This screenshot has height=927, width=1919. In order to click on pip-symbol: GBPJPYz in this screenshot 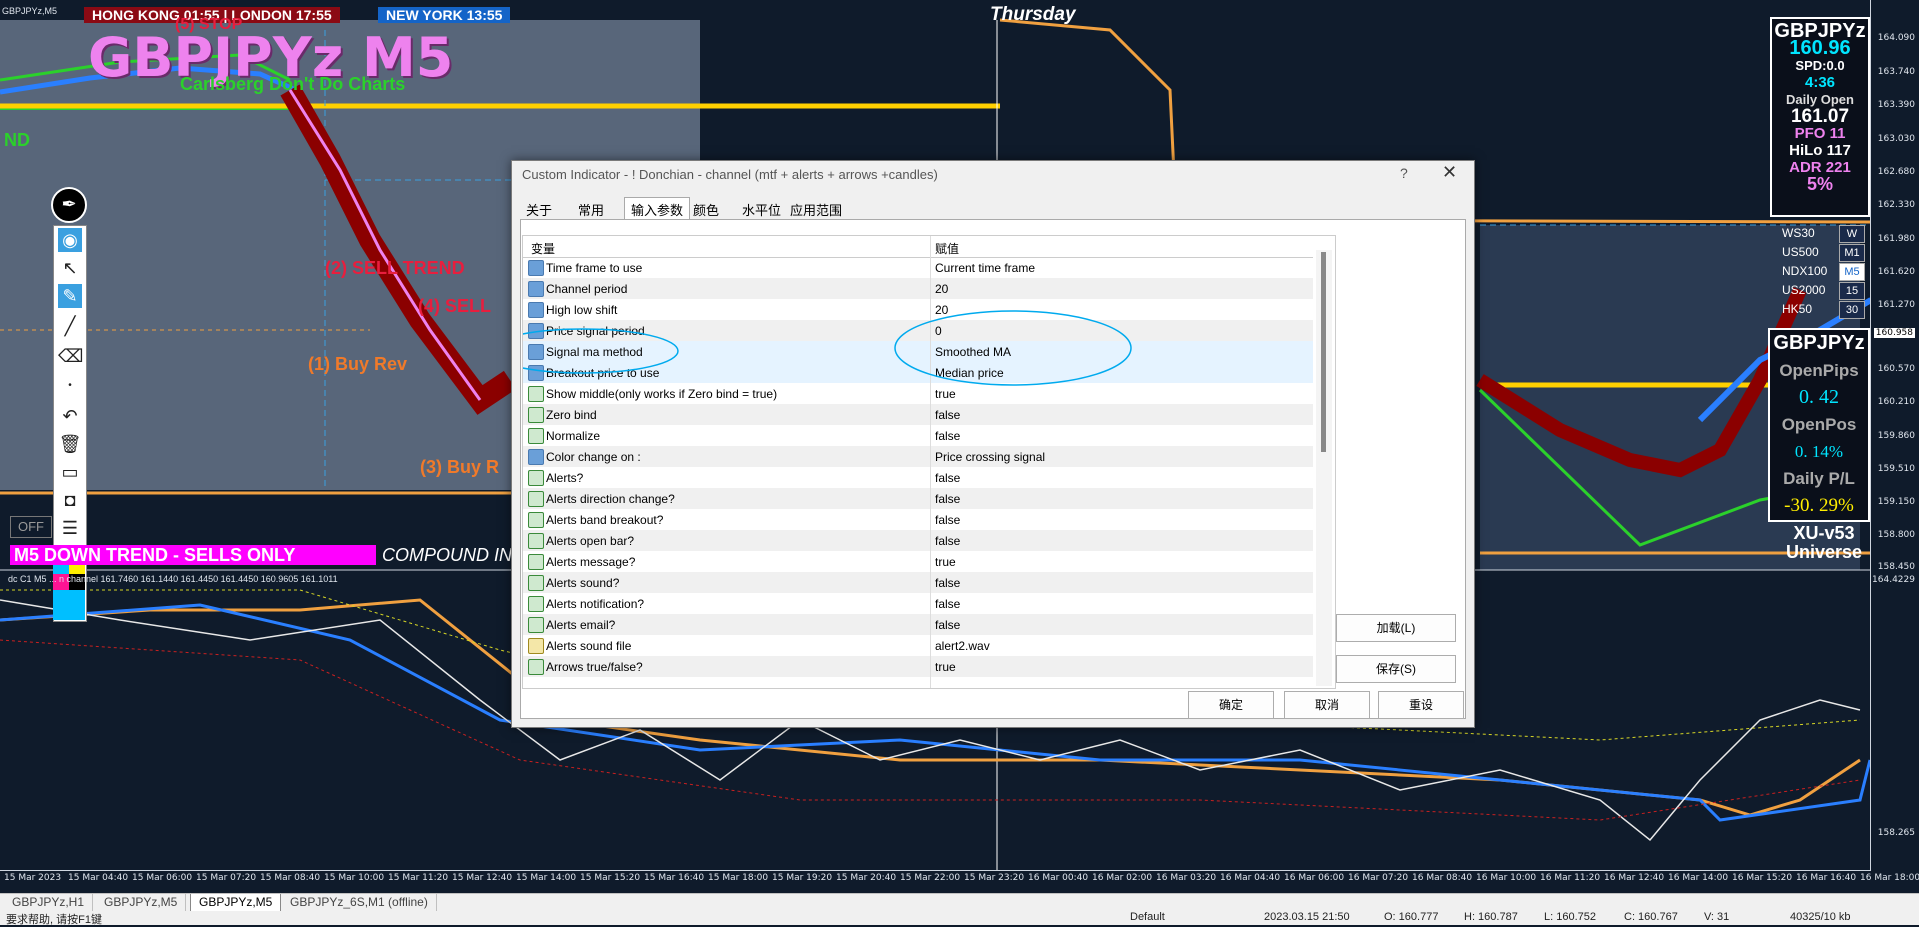, I will do `click(1819, 343)`.